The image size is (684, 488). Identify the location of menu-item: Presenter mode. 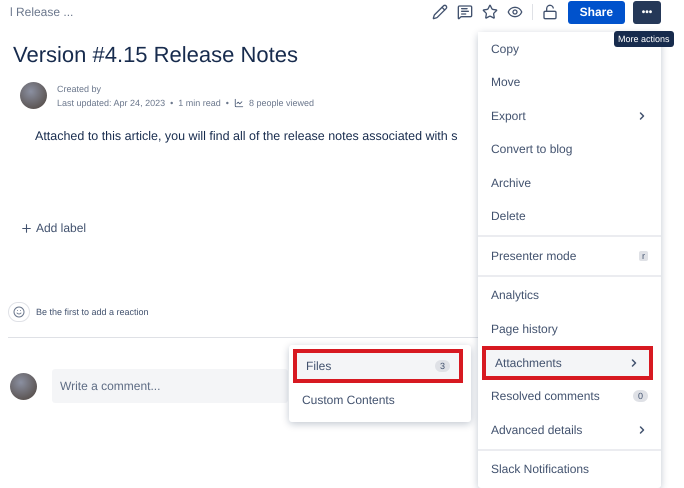
(565, 255).